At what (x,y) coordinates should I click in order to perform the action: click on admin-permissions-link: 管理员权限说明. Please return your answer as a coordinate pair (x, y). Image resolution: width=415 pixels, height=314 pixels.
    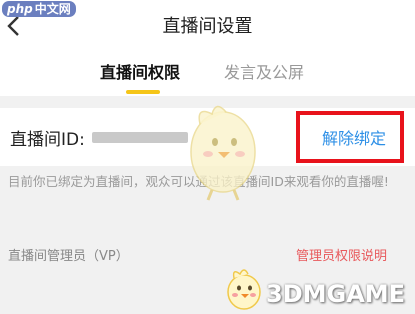
    Looking at the image, I should click on (341, 254).